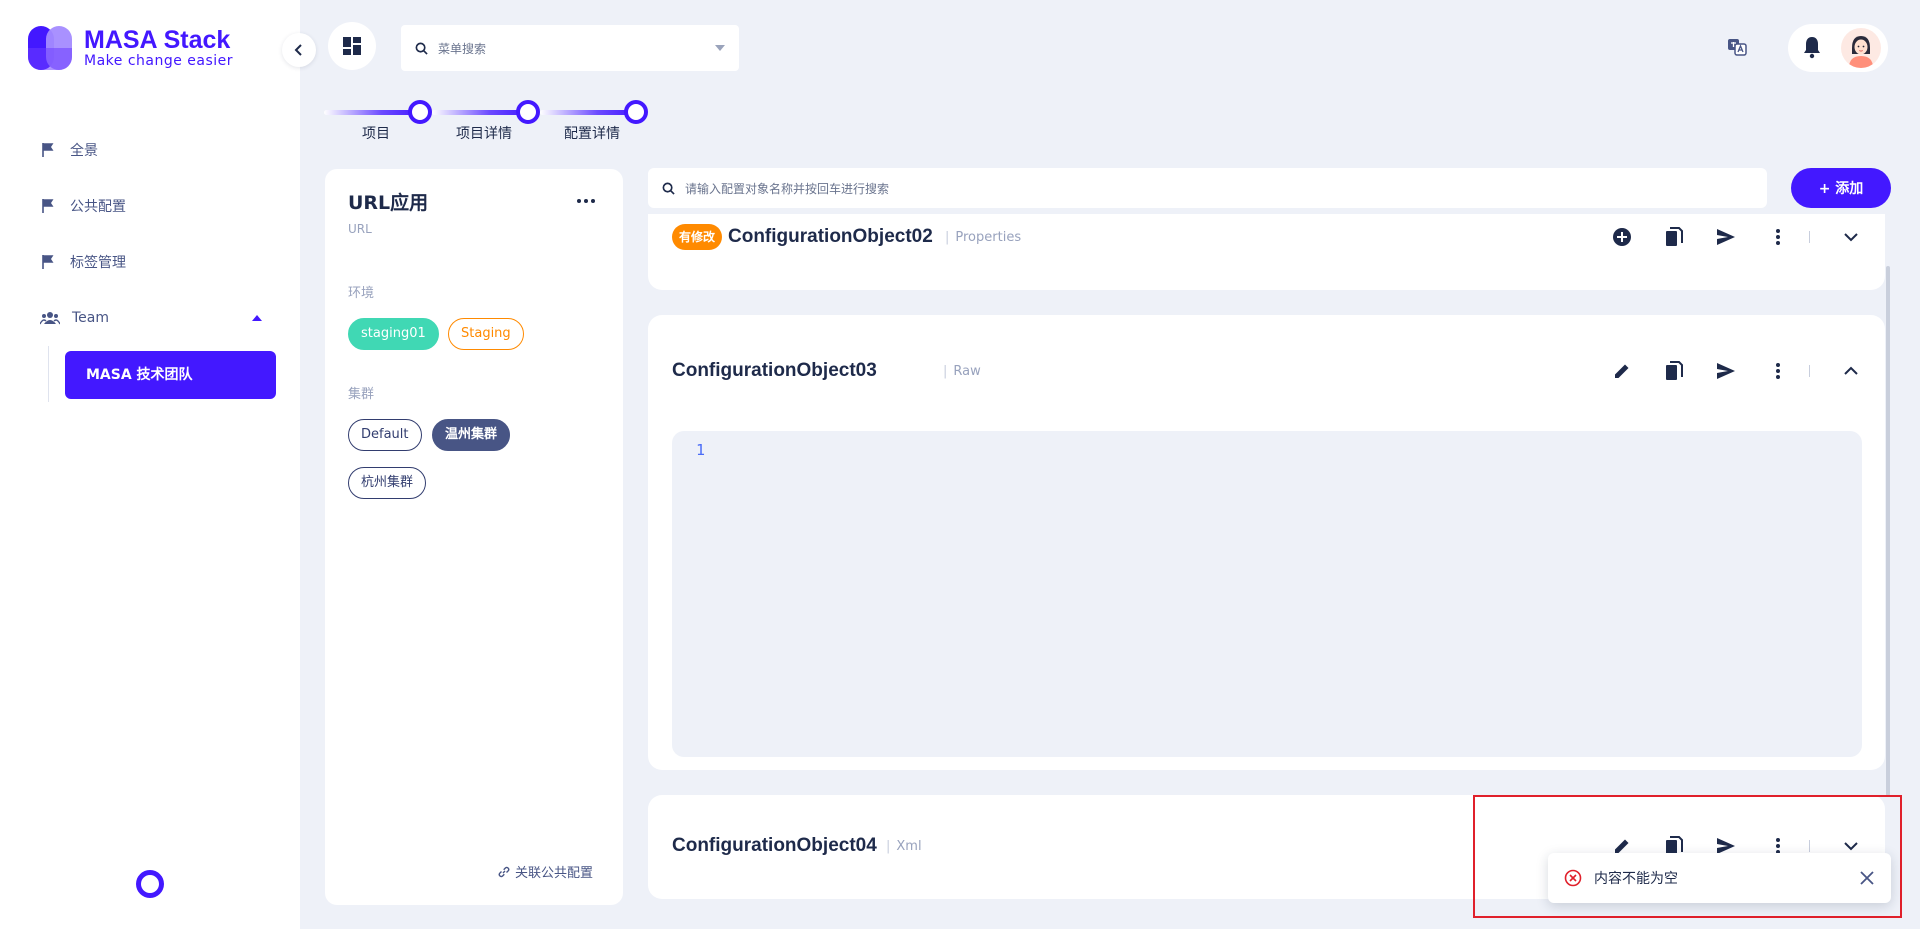  What do you see at coordinates (1266, 252) in the screenshot?
I see `config-card-02: 有修改 ConfigurationObject02 | Properties` at bounding box center [1266, 252].